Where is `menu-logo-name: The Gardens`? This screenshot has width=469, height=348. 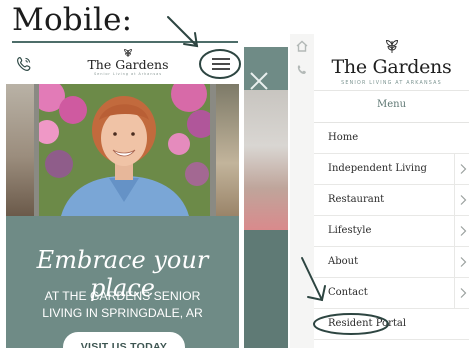 menu-logo-name: The Gardens is located at coordinates (391, 67).